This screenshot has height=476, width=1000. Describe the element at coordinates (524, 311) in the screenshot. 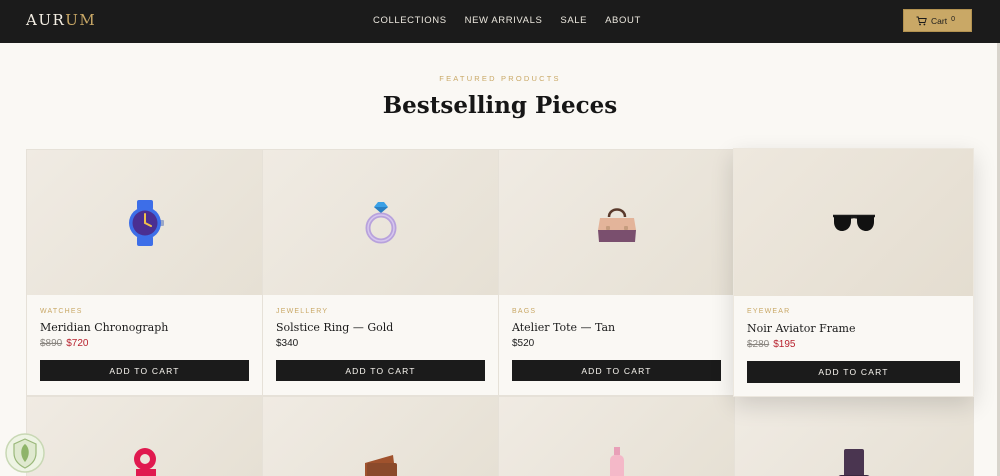

I see `product-category: BAGS` at that location.